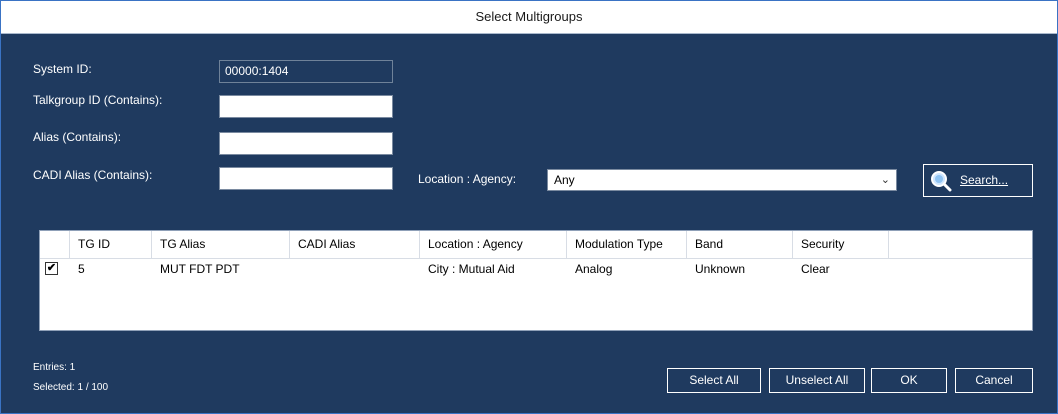 The width and height of the screenshot is (1058, 414). What do you see at coordinates (62, 69) in the screenshot?
I see `system-id-label: System ID:` at bounding box center [62, 69].